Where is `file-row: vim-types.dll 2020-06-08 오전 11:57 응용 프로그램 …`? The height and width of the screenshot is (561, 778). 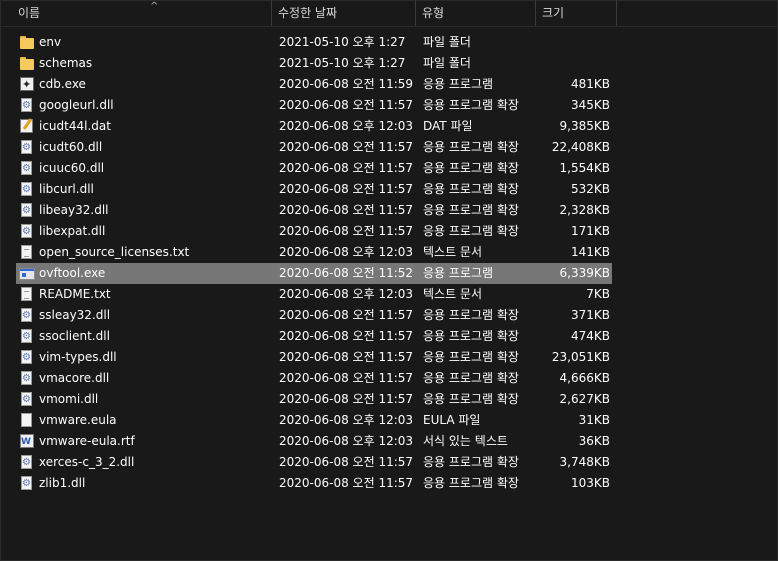 file-row: vim-types.dll 2020-06-08 오전 11:57 응용 프로그램 … is located at coordinates (314, 357).